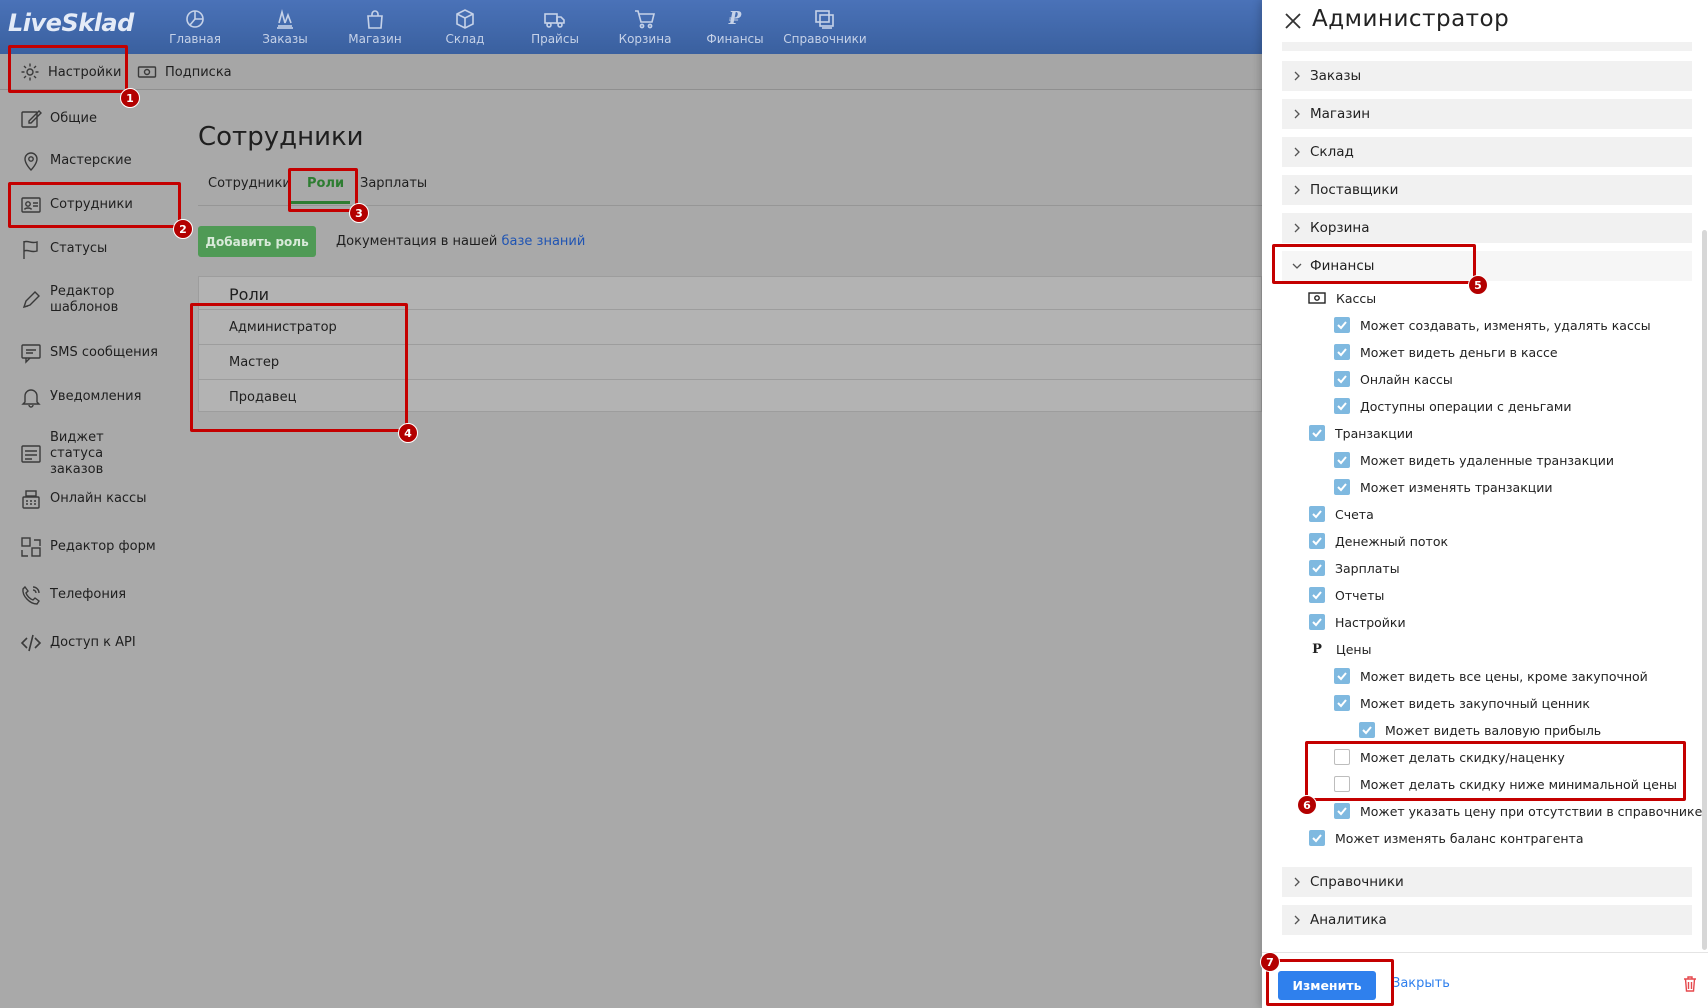  I want to click on nav-prices: Прайсы, so click(555, 27).